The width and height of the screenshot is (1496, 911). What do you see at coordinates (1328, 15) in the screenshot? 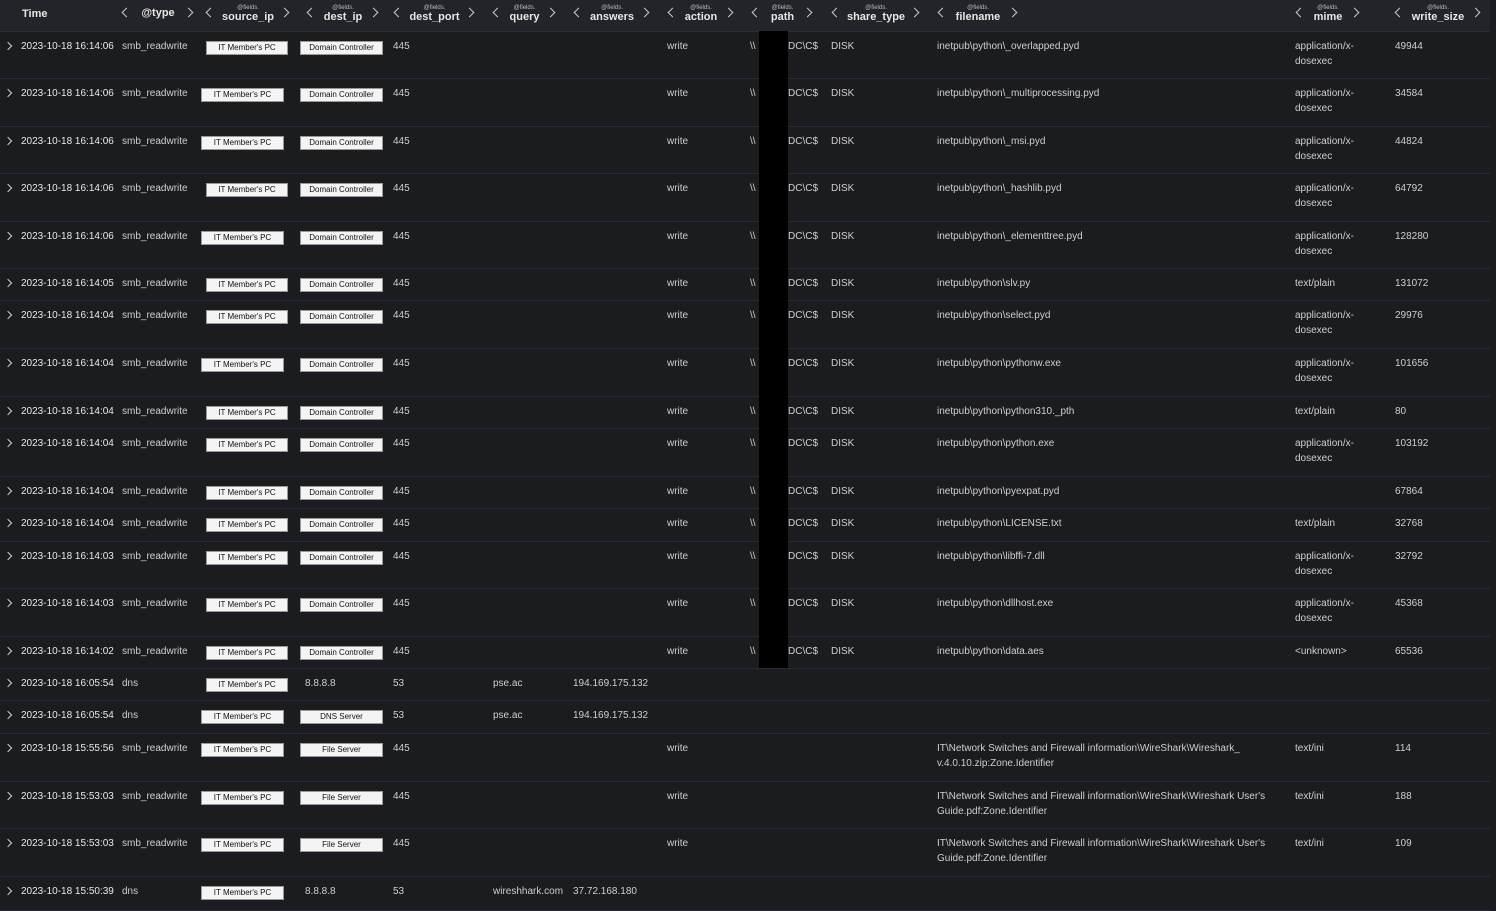
I see `column-header-mime: @fields. mime` at bounding box center [1328, 15].